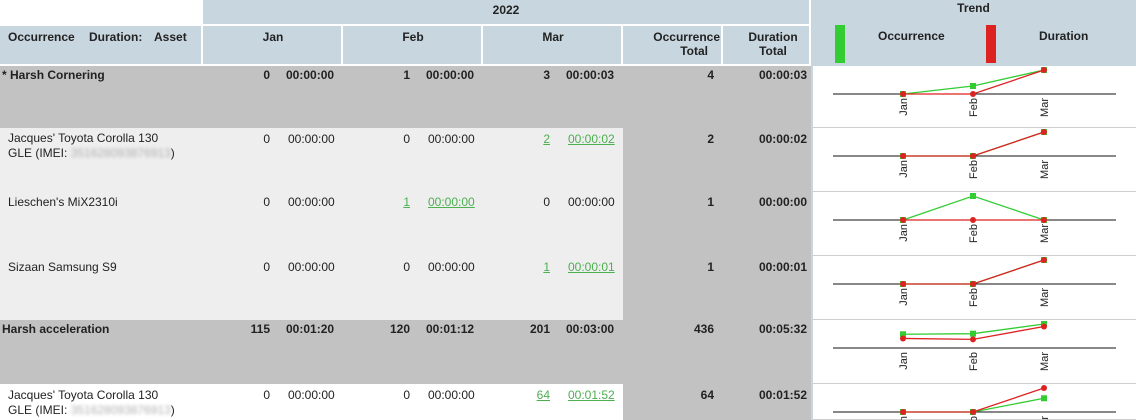 The width and height of the screenshot is (1136, 420). I want to click on duration-legend-label: Duration, so click(1064, 36).